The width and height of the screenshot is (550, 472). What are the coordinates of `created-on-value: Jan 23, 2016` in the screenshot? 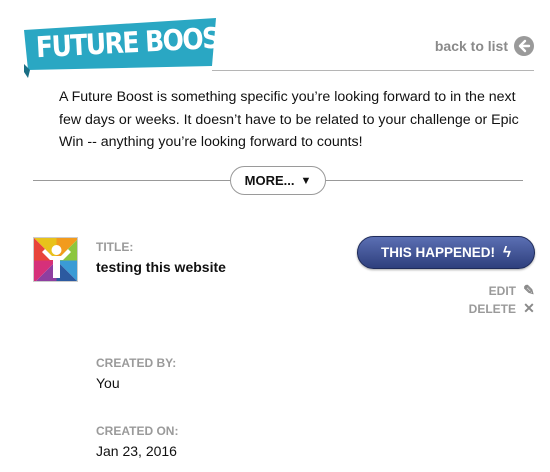 It's located at (136, 451).